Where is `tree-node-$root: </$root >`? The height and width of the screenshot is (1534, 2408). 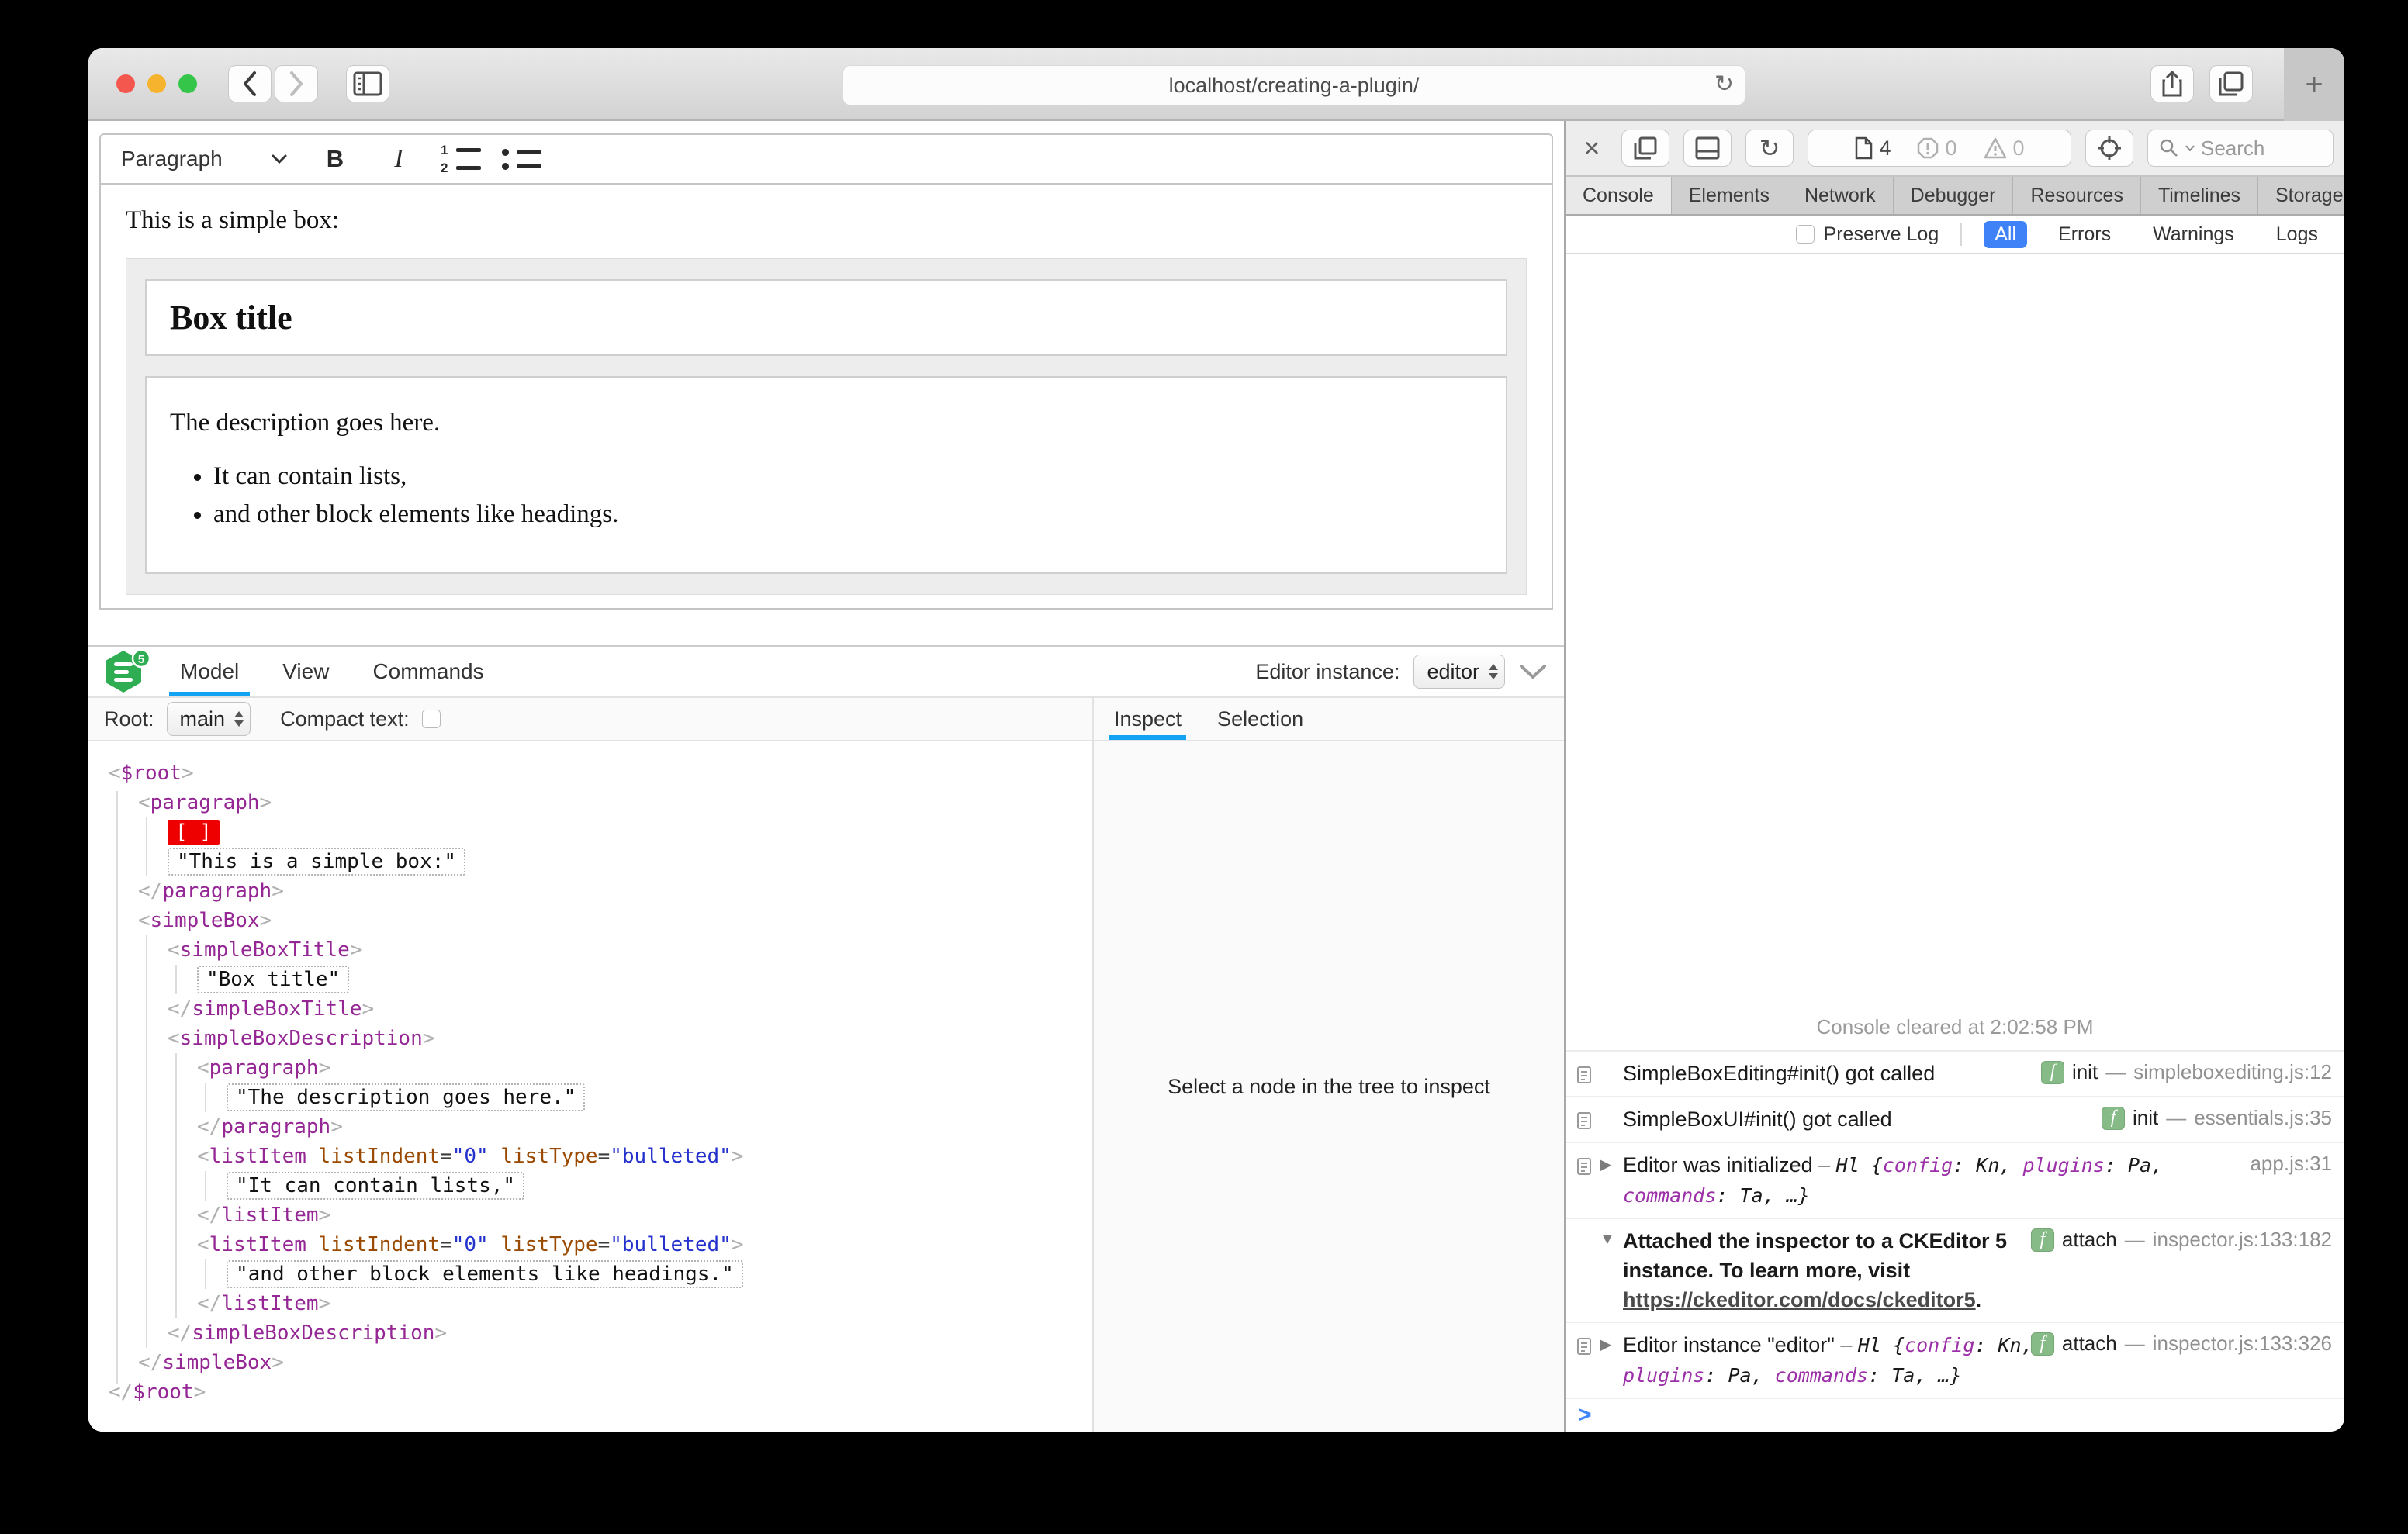
tree-node-$root: </$root > is located at coordinates (590, 1392).